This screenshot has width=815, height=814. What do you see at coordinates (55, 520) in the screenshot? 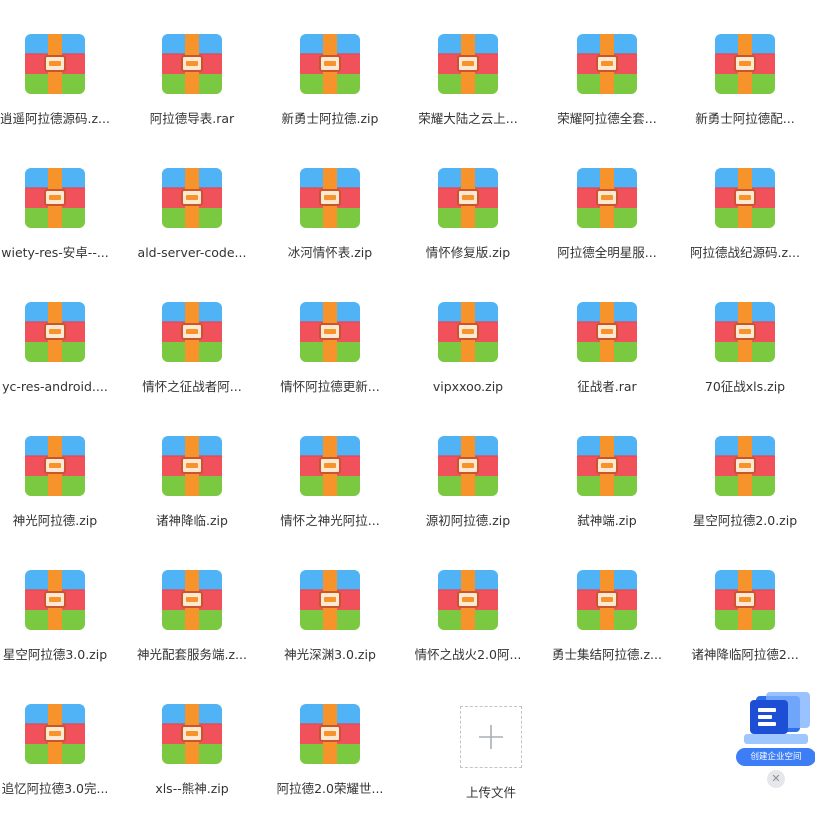
I see `file-name: 神光阿拉德.zip` at bounding box center [55, 520].